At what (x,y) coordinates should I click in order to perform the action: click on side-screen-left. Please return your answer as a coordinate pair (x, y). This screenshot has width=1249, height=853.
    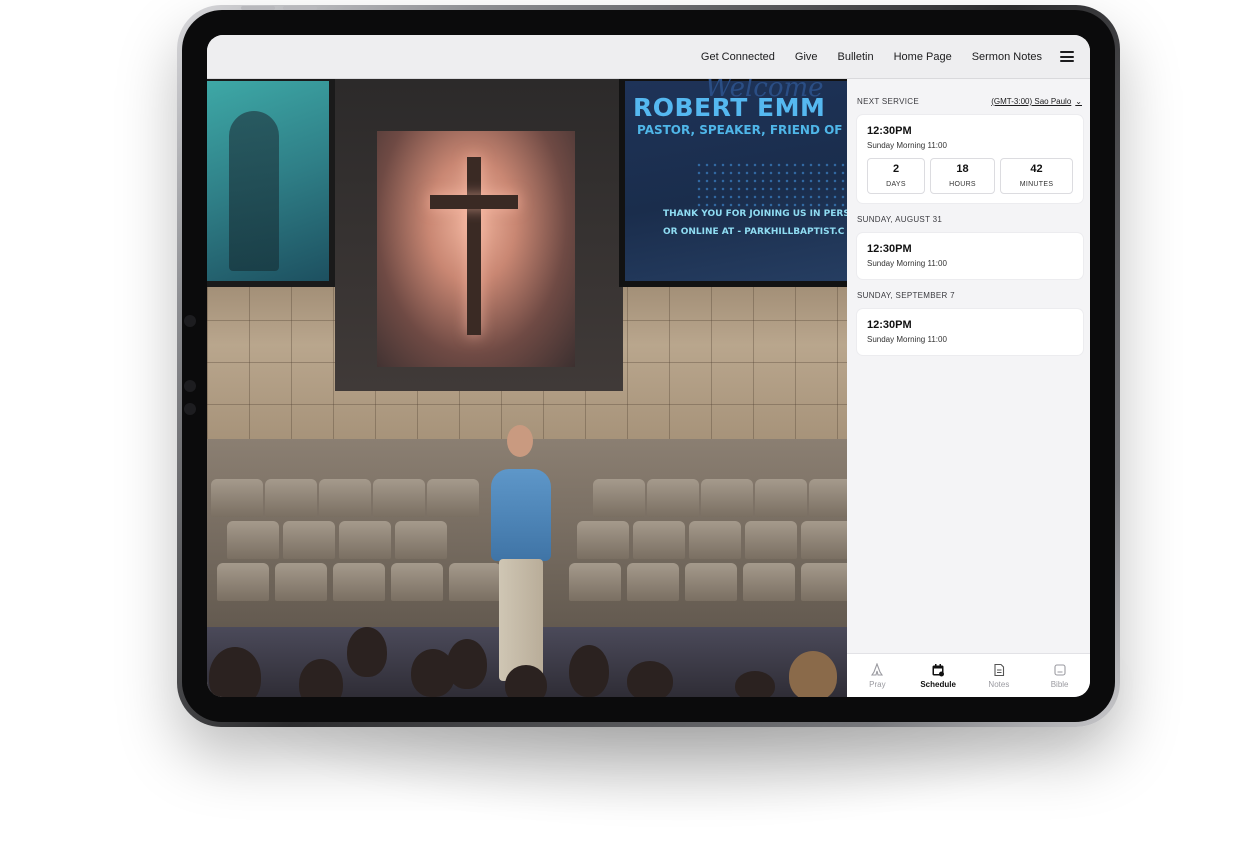
    Looking at the image, I should click on (271, 183).